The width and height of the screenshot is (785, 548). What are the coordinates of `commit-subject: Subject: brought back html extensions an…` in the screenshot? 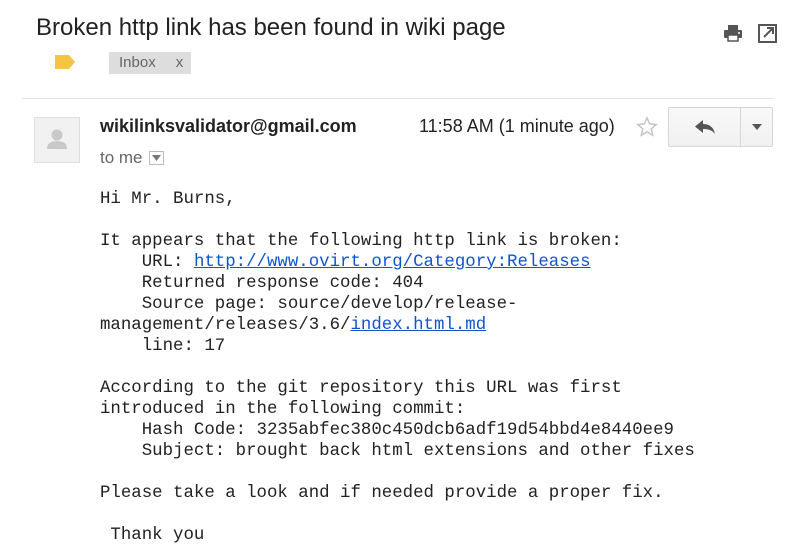 It's located at (397, 451).